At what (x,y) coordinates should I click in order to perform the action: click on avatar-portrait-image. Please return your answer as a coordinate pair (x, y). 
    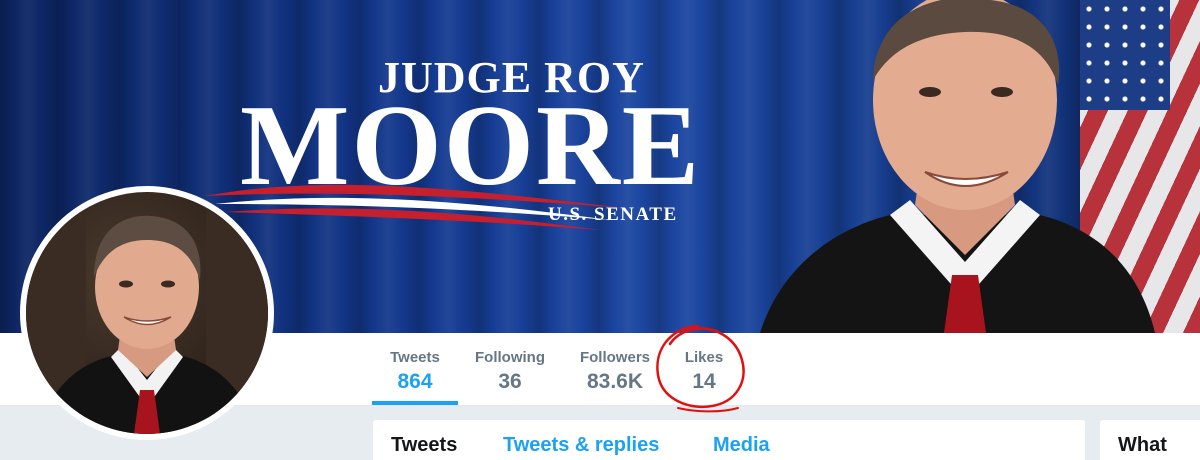
    Looking at the image, I should click on (147, 313).